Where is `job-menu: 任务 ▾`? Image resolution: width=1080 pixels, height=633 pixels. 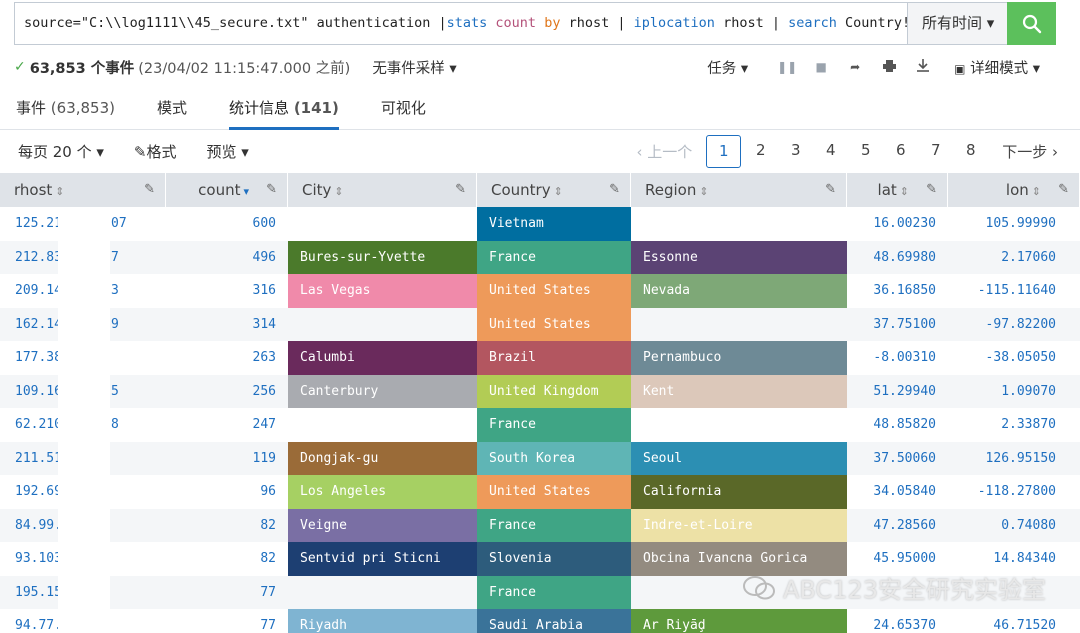 job-menu: 任务 ▾ is located at coordinates (727, 67).